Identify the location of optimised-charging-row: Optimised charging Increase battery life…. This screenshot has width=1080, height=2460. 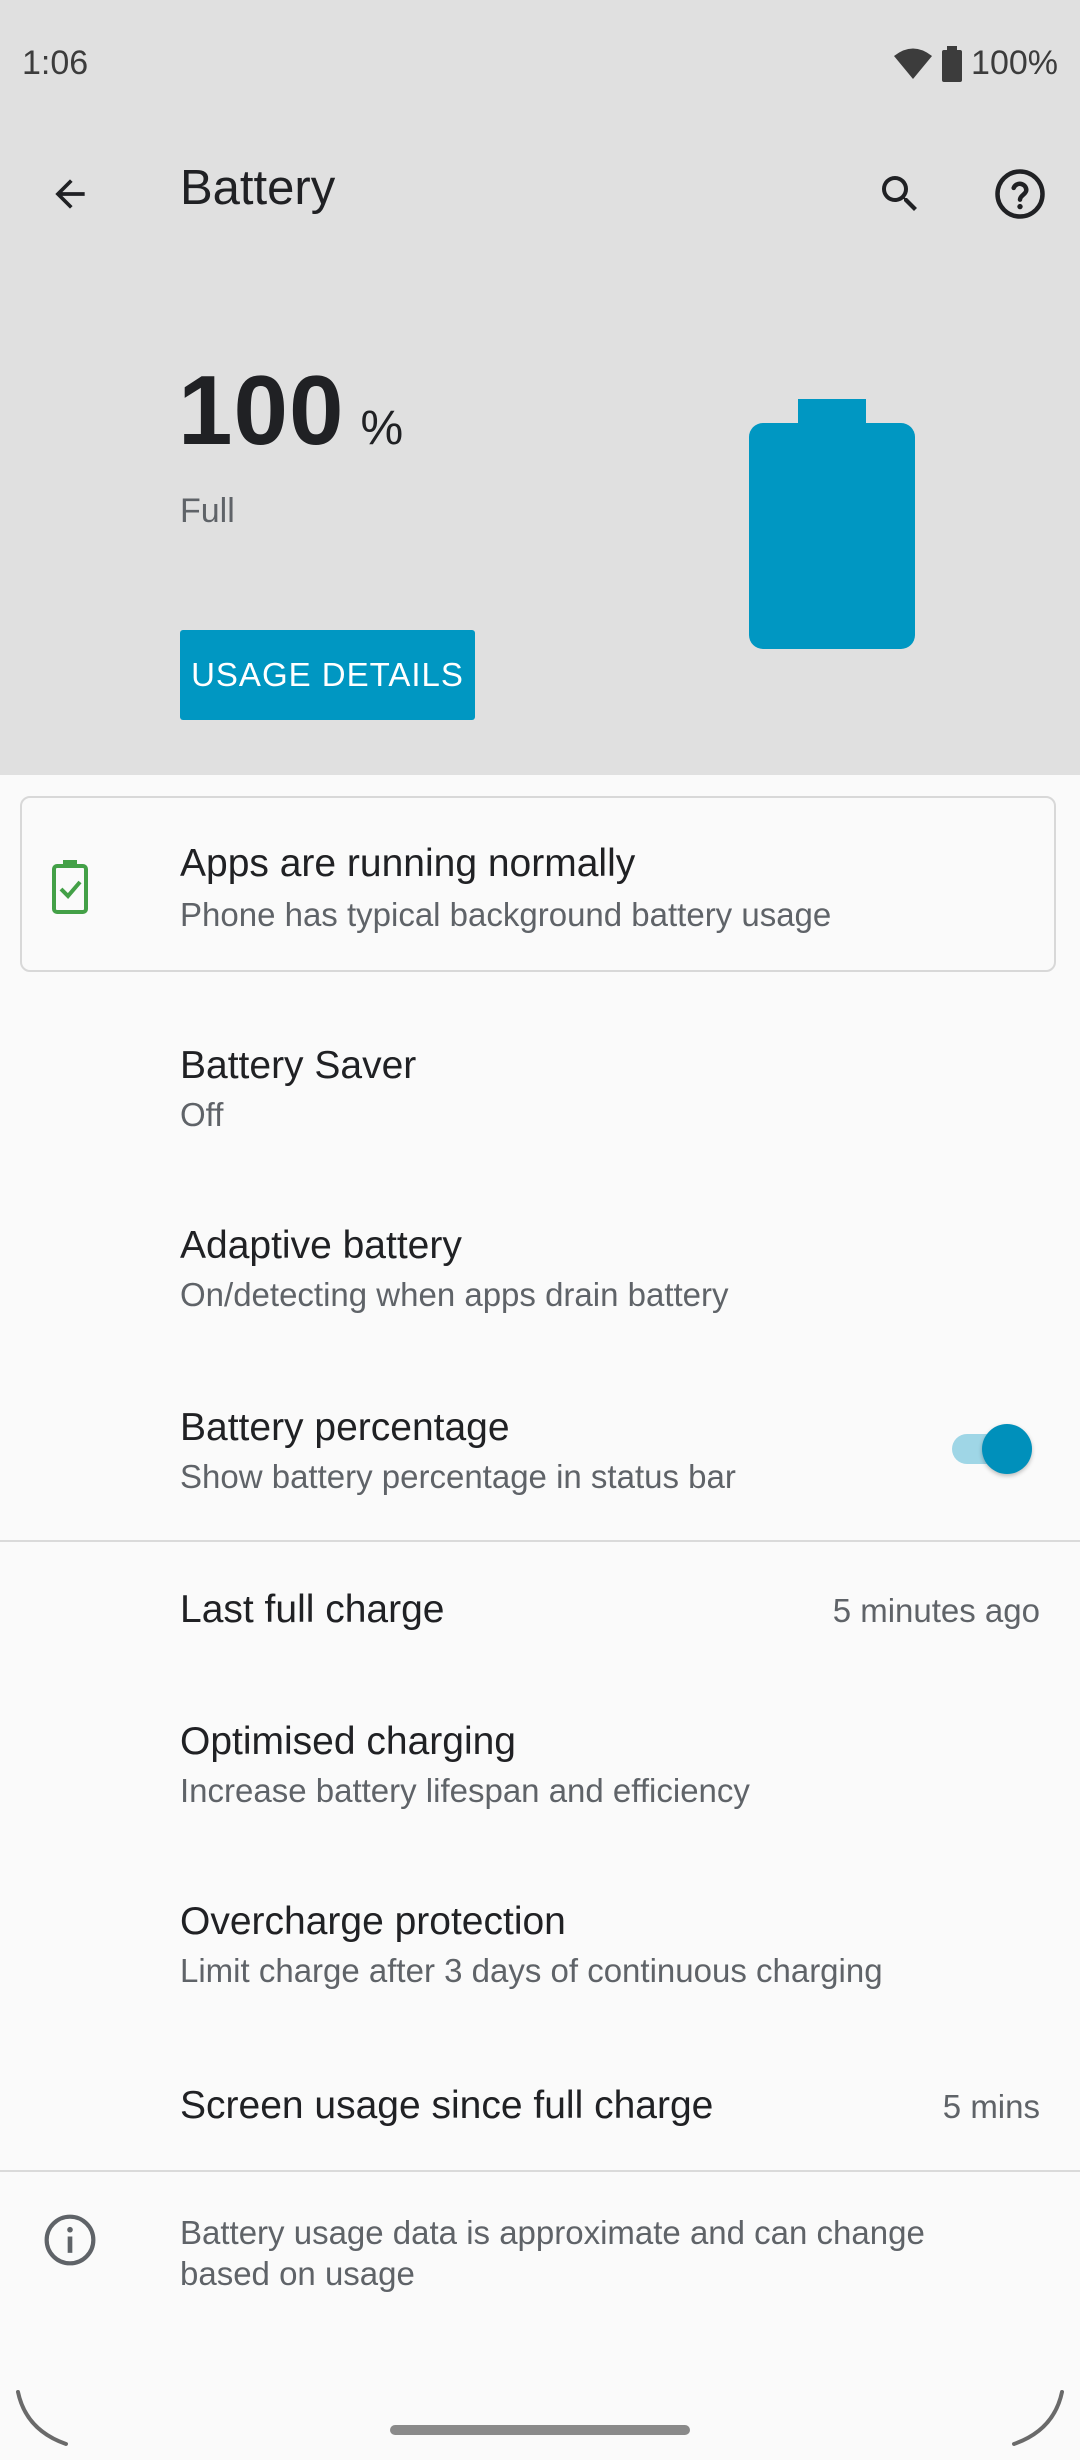
(540, 1779).